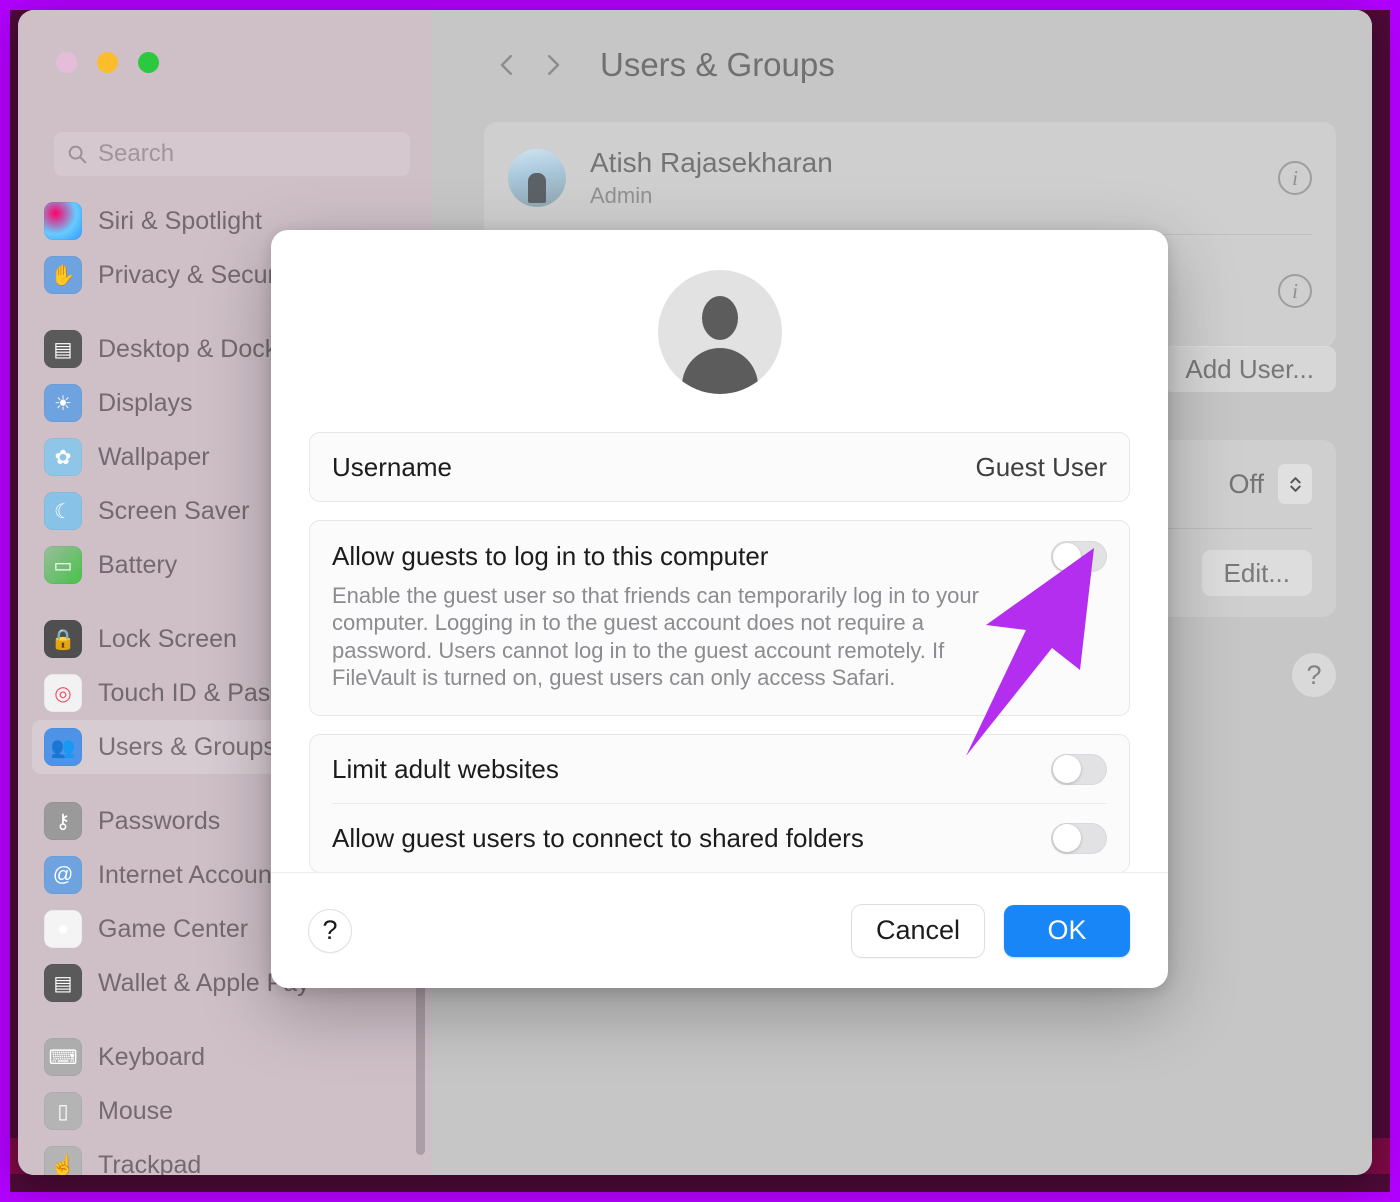 The width and height of the screenshot is (1400, 1202). Describe the element at coordinates (1314, 675) in the screenshot. I see `help-button: ?` at that location.